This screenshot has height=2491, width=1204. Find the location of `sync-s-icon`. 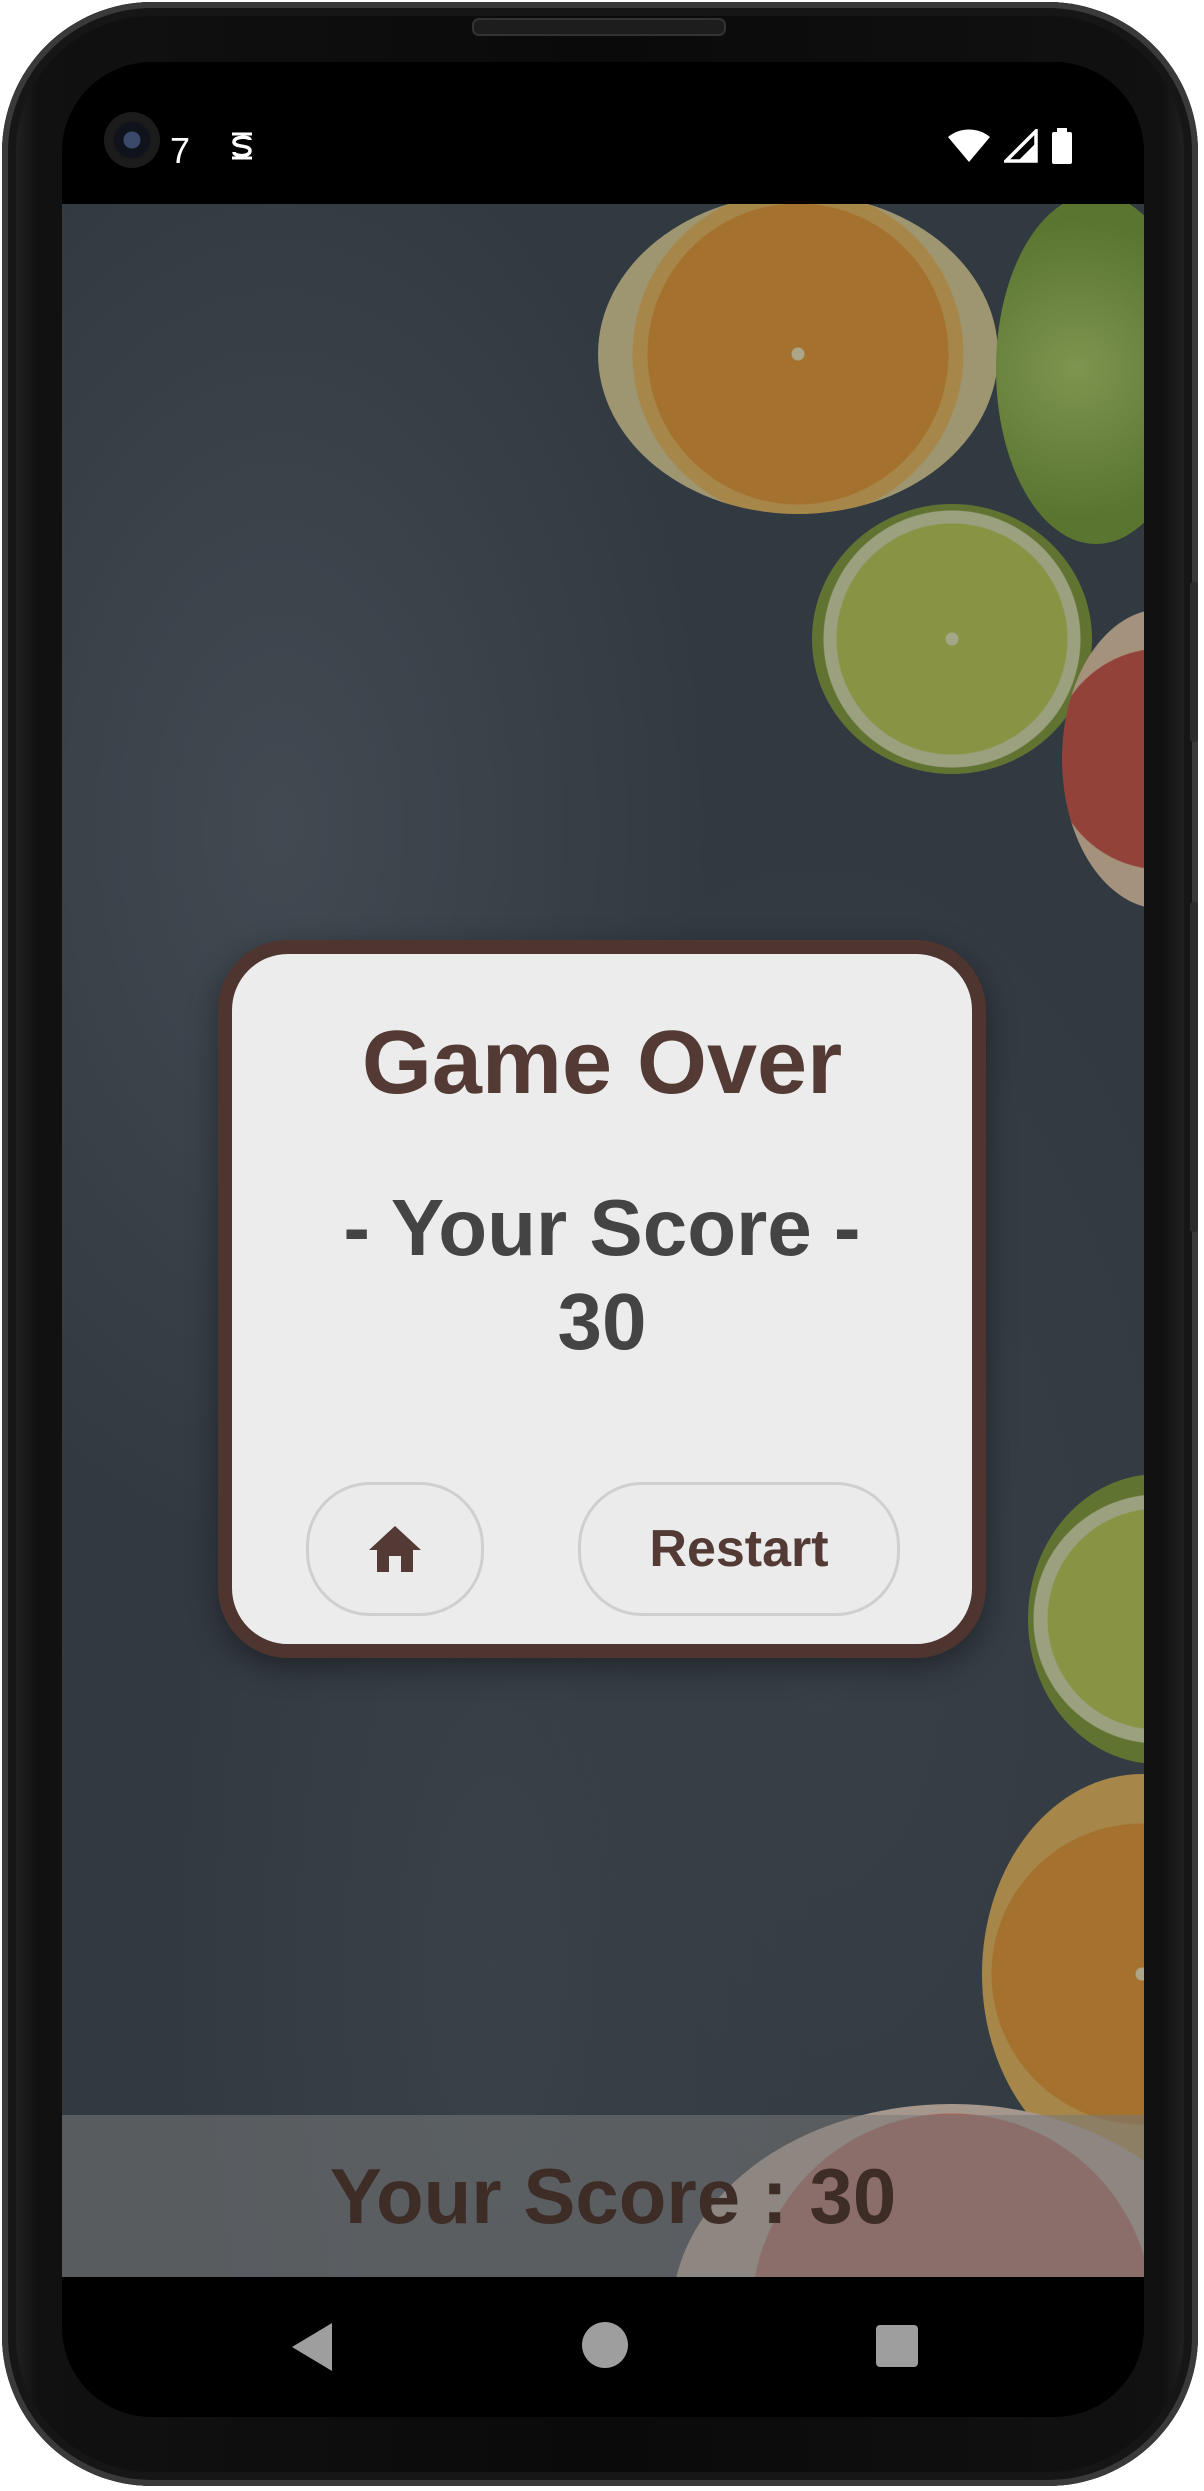

sync-s-icon is located at coordinates (242, 146).